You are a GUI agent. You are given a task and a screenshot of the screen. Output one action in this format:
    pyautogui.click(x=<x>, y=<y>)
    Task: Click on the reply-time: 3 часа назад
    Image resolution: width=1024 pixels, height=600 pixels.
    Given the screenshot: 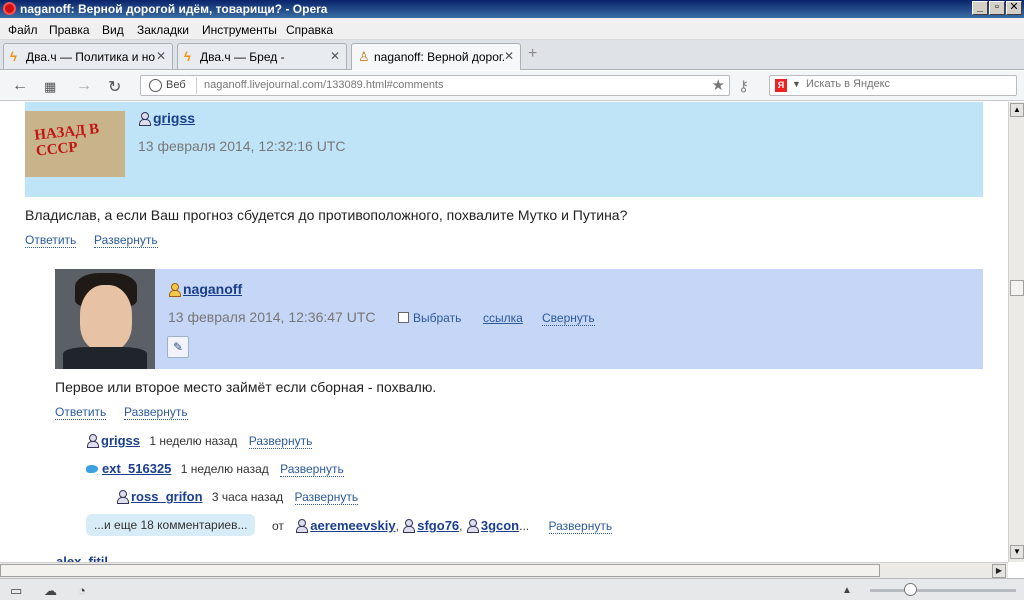 What is the action you would take?
    pyautogui.click(x=247, y=497)
    